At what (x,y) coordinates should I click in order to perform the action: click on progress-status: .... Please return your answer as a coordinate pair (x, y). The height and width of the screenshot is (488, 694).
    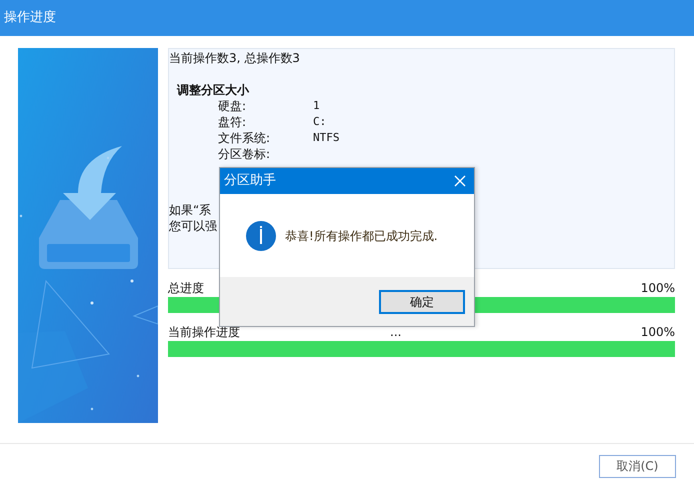
    Looking at the image, I should click on (396, 332).